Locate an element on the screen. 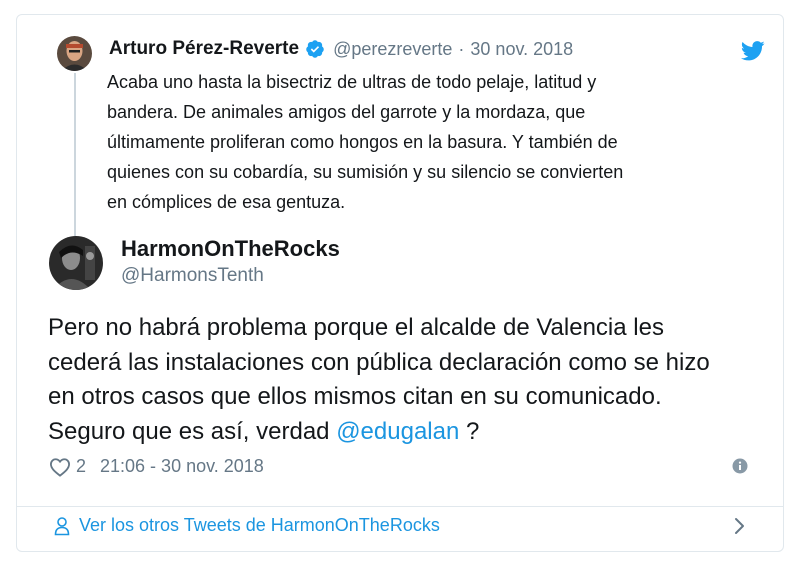 The height and width of the screenshot is (564, 800). main-text-segment: Seguro que es así, verdad is located at coordinates (192, 431).